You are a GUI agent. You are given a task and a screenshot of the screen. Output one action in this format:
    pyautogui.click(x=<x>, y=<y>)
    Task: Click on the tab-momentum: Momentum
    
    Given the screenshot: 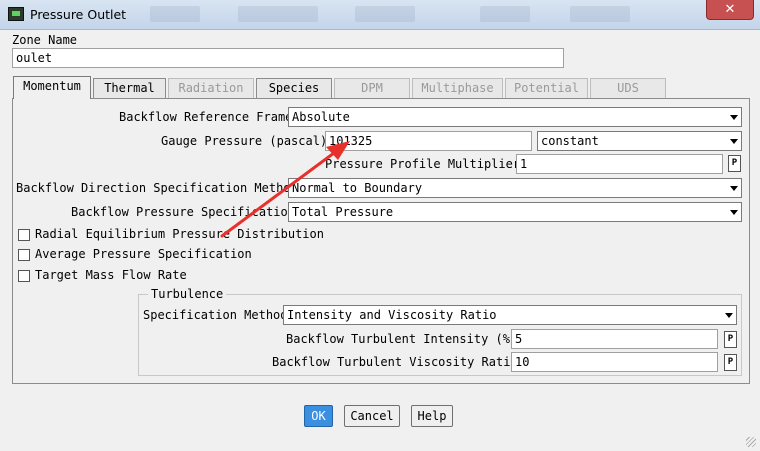 What is the action you would take?
    pyautogui.click(x=52, y=87)
    